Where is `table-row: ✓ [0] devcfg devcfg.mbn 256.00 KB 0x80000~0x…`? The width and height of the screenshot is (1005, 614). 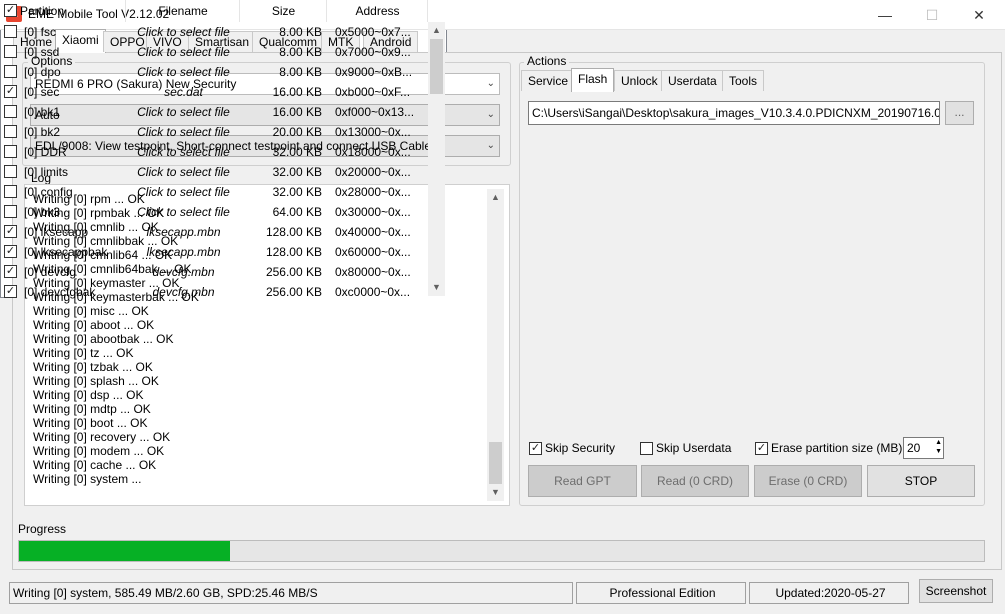
table-row: ✓ [0] devcfg devcfg.mbn 256.00 KB 0x80000~0x… is located at coordinates (214, 272).